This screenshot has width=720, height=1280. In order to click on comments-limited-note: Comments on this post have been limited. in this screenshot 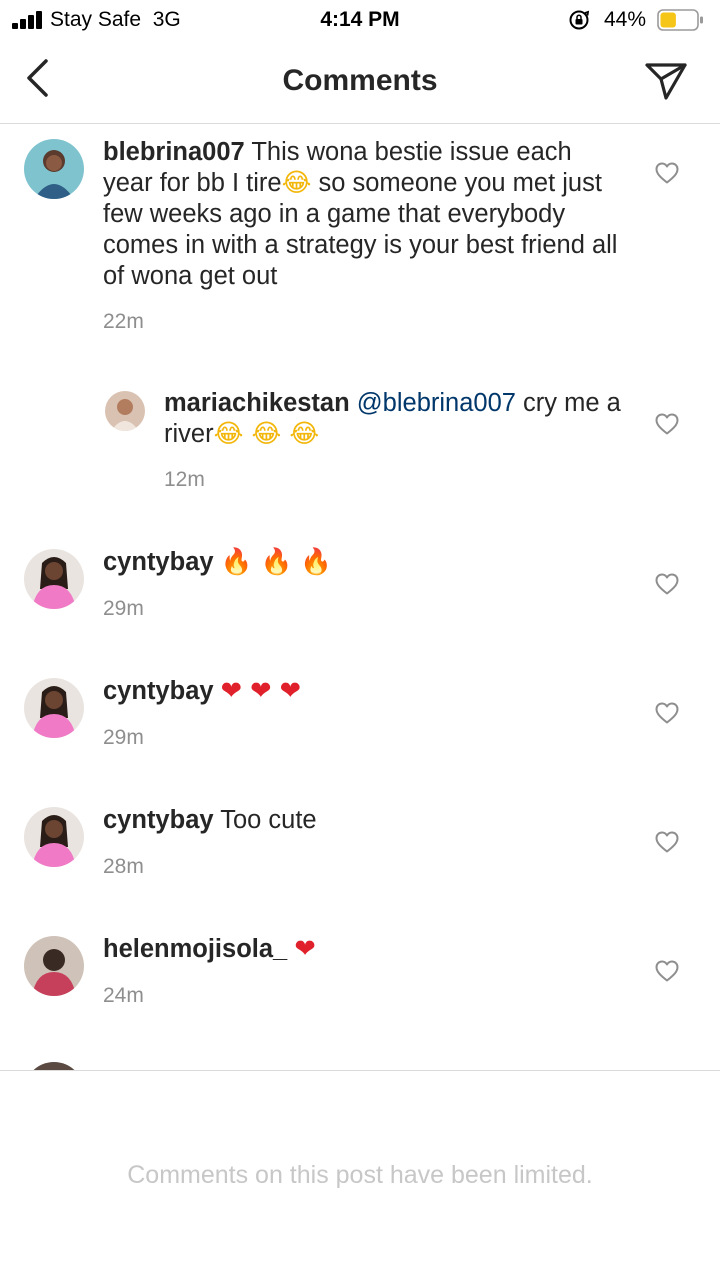, I will do `click(360, 1175)`.